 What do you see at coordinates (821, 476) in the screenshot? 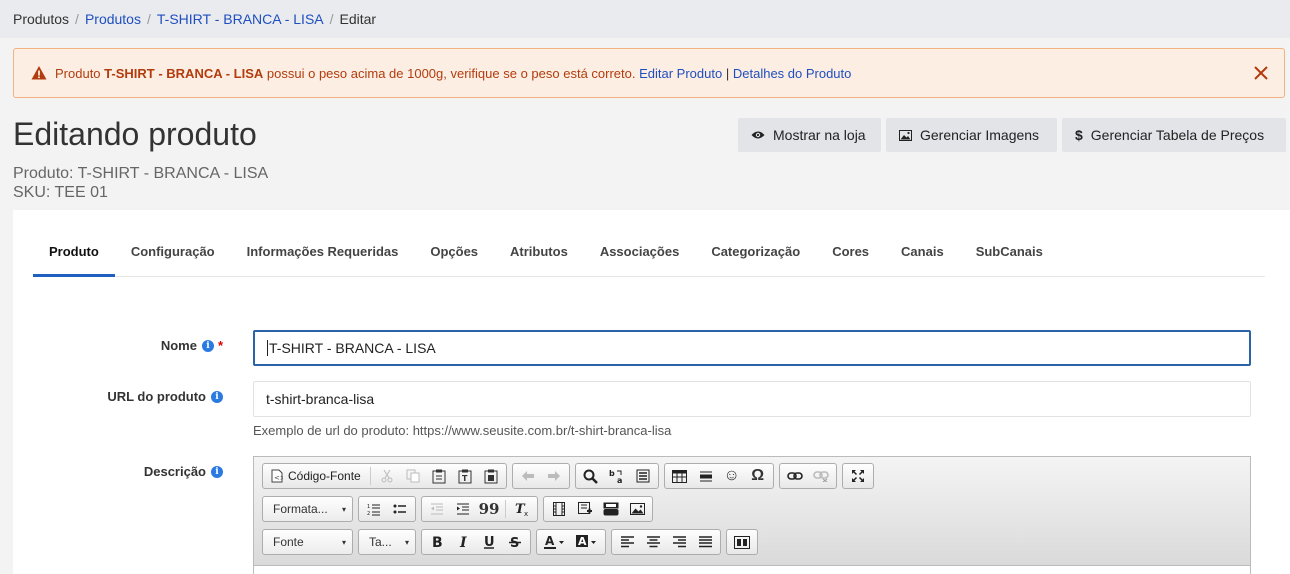
I see `unlink-icon` at bounding box center [821, 476].